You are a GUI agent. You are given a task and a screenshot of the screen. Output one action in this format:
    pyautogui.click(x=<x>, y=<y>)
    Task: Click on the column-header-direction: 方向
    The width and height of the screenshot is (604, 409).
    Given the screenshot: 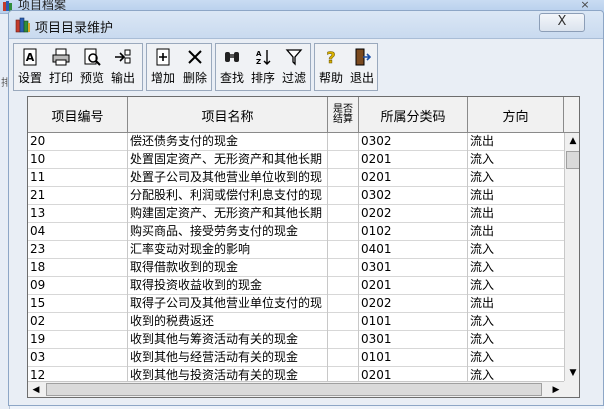 What is the action you would take?
    pyautogui.click(x=516, y=115)
    